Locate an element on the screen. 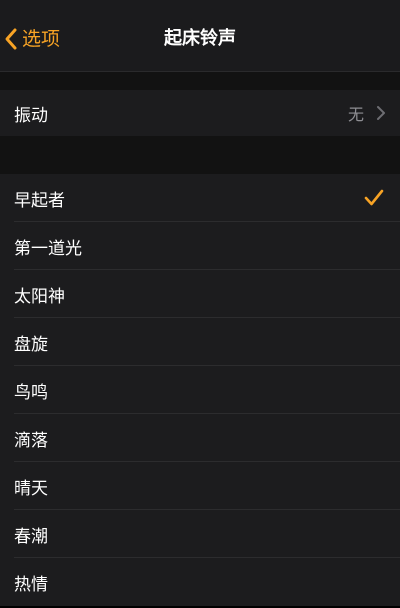 This screenshot has height=608, width=400. ringtone-item-first-light: 第一道光 is located at coordinates (200, 246).